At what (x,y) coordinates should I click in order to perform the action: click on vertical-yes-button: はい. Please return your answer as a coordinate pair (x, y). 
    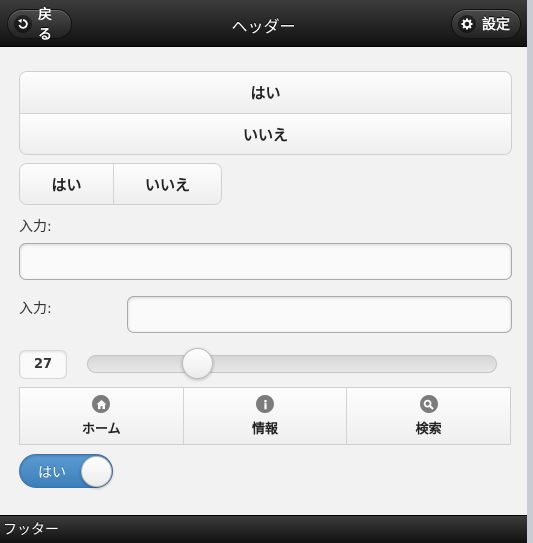
    Looking at the image, I should click on (265, 92).